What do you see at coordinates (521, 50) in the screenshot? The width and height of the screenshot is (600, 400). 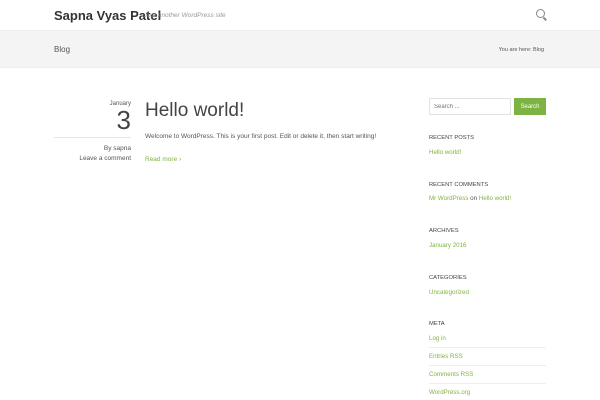 I see `breadcrumb: You are here: Blog` at bounding box center [521, 50].